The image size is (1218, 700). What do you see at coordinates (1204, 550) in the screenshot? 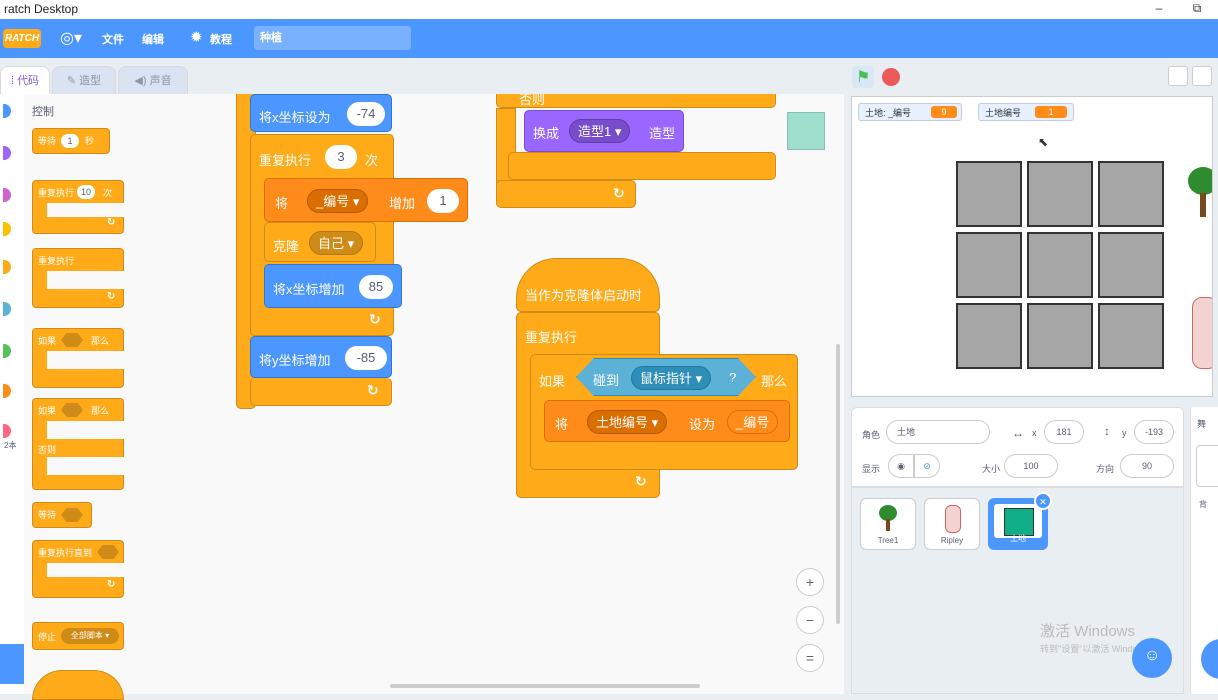
I see `stage-target-panel: 舞 背` at bounding box center [1204, 550].